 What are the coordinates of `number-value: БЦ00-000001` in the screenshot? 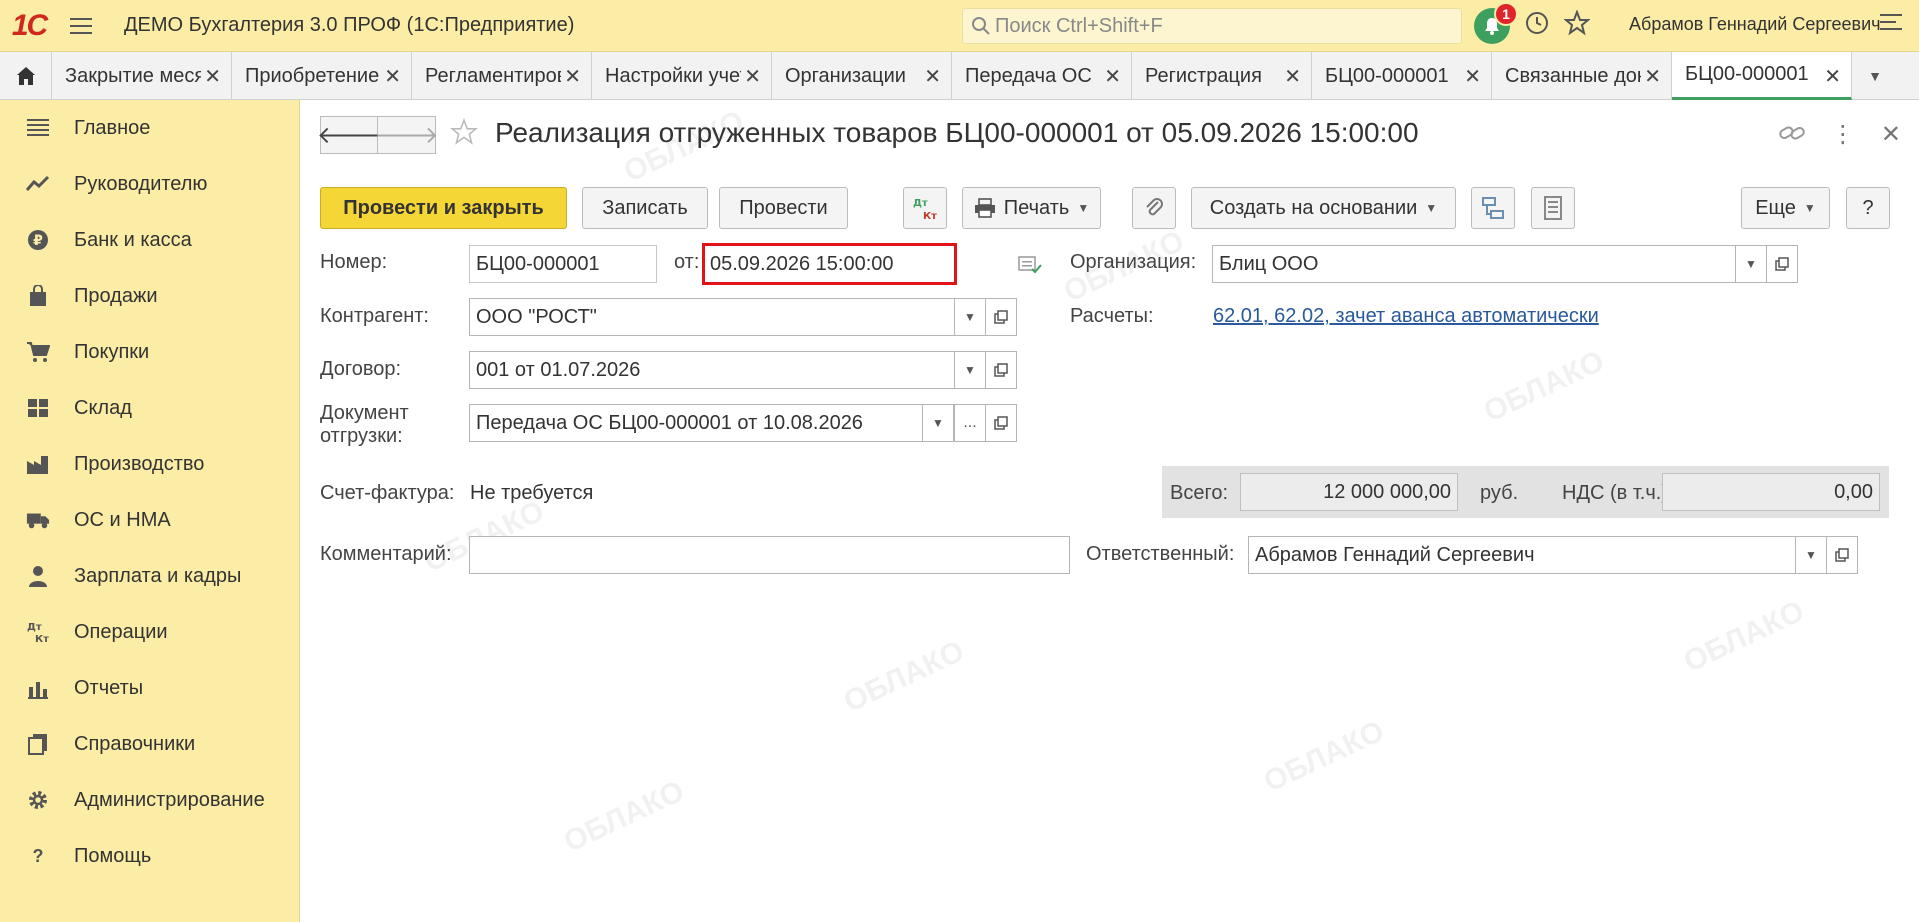 It's located at (538, 263).